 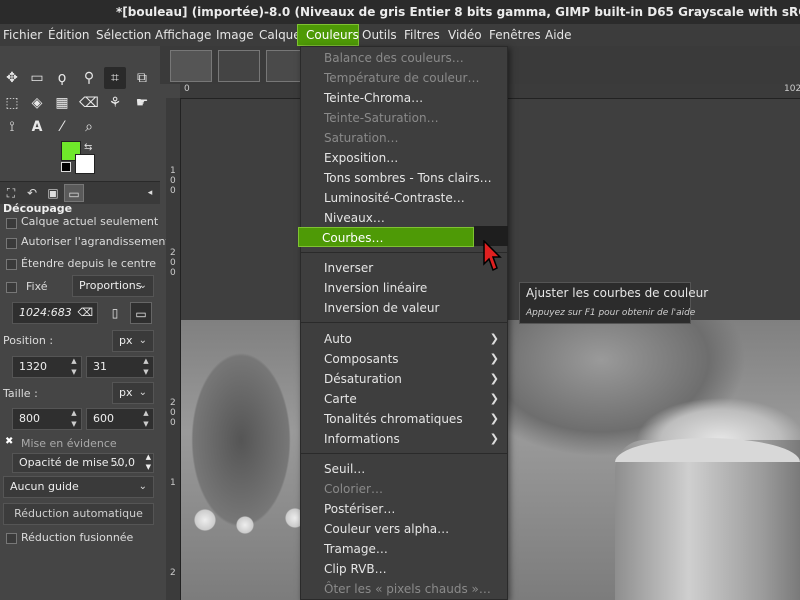 I want to click on warp-icon: ⬚, so click(x=12, y=103).